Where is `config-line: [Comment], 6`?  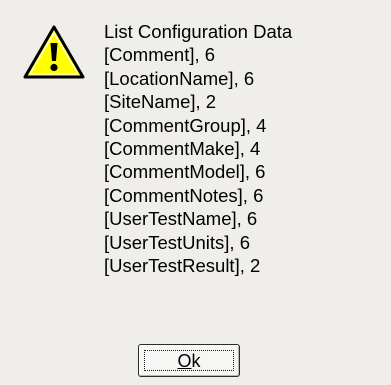
config-line: [Comment], 6 is located at coordinates (160, 55).